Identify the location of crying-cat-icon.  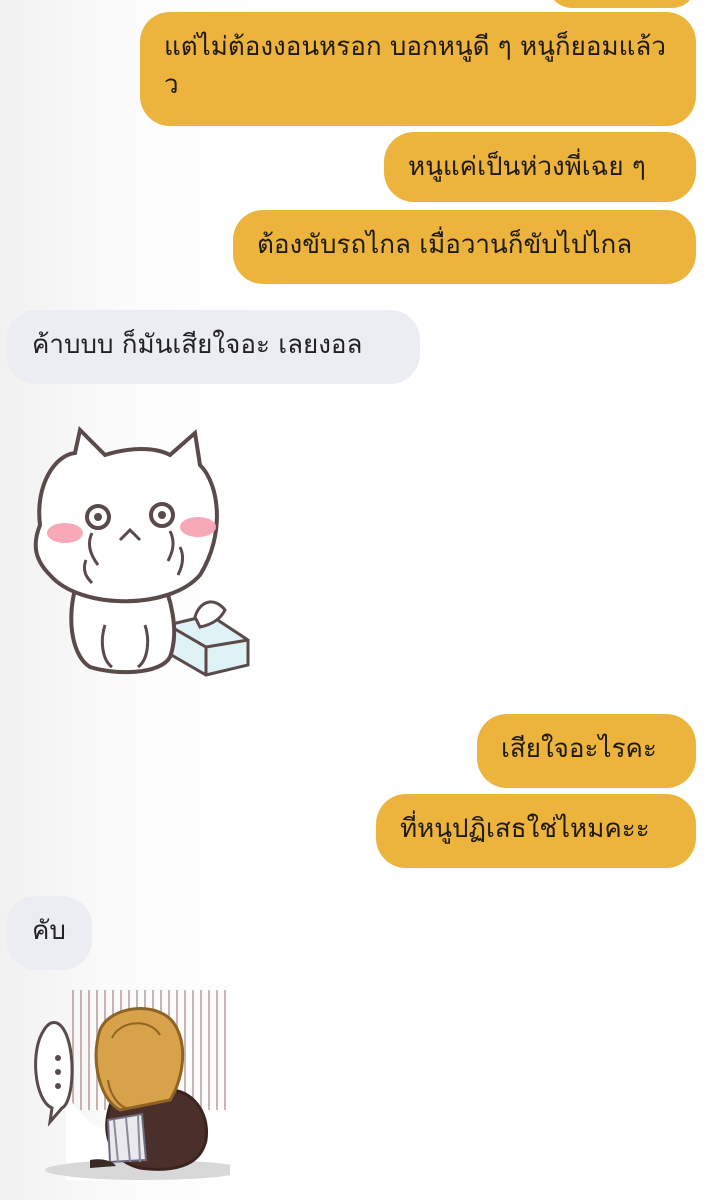
(141, 551).